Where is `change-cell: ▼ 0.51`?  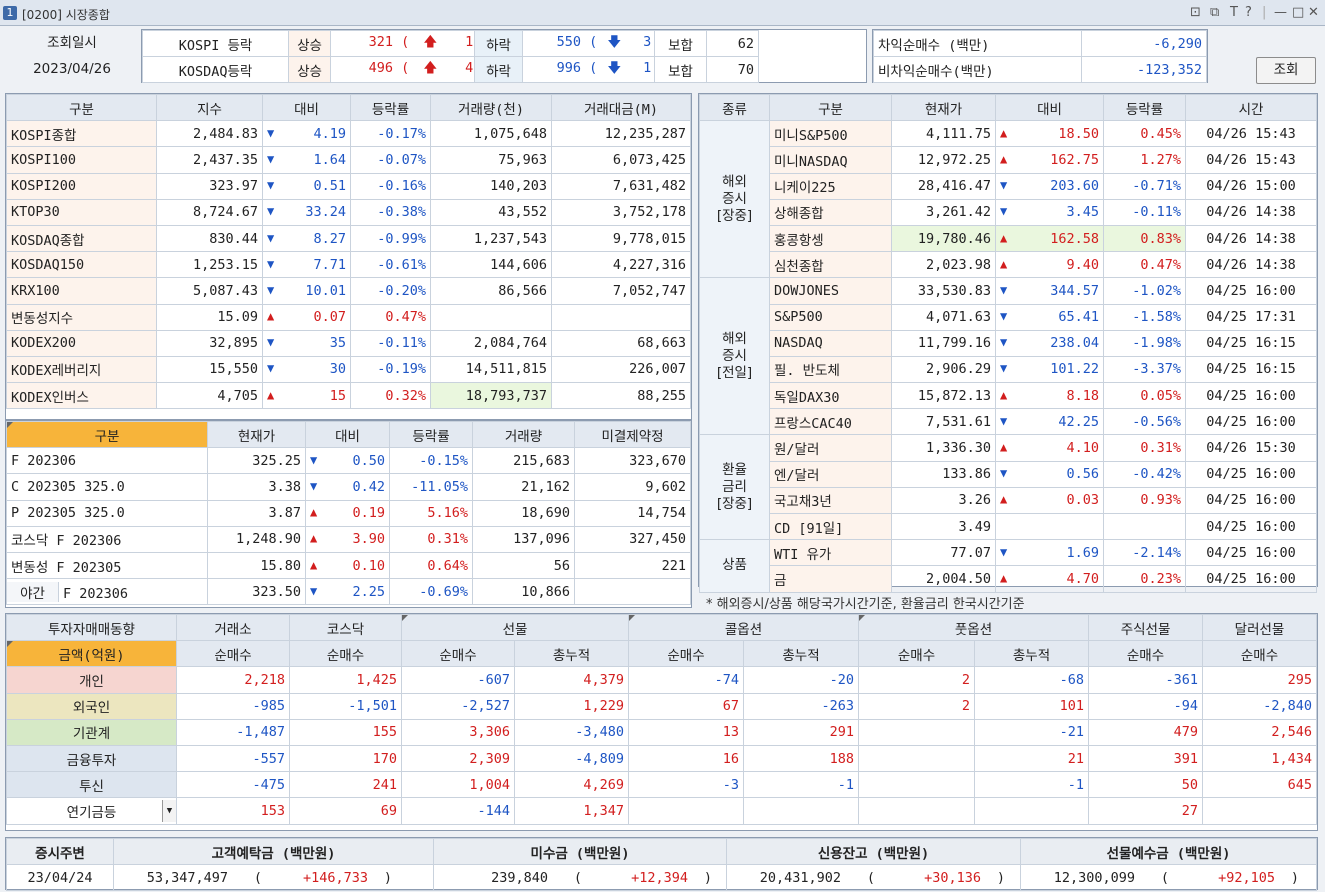
change-cell: ▼ 0.51 is located at coordinates (306, 186).